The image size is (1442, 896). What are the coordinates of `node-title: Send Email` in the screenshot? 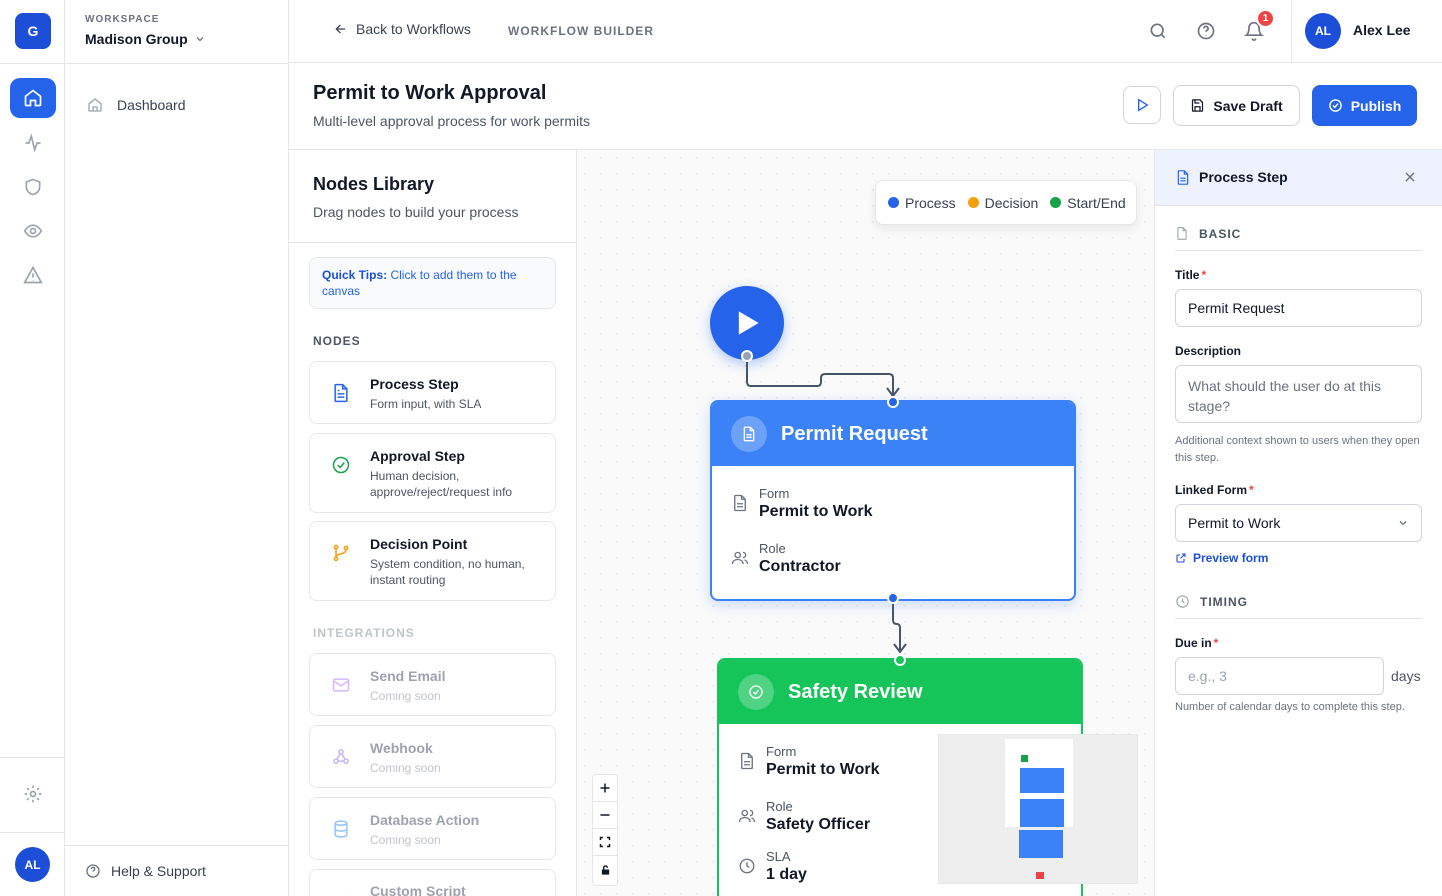 It's located at (408, 676).